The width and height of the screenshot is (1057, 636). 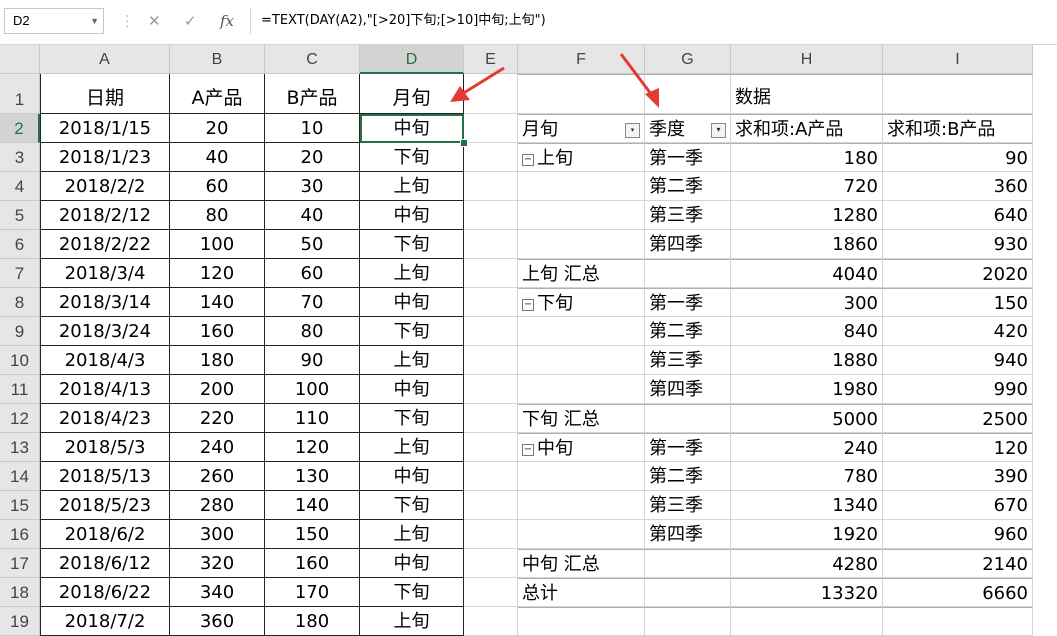 I want to click on pivot-value-cell: 640, so click(x=958, y=215).